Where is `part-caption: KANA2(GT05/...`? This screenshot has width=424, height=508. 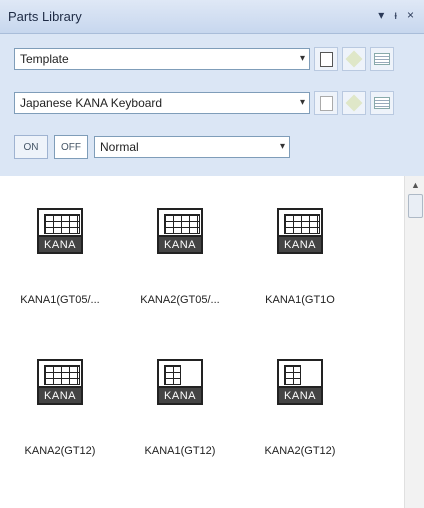
part-caption: KANA2(GT05/... is located at coordinates (180, 300).